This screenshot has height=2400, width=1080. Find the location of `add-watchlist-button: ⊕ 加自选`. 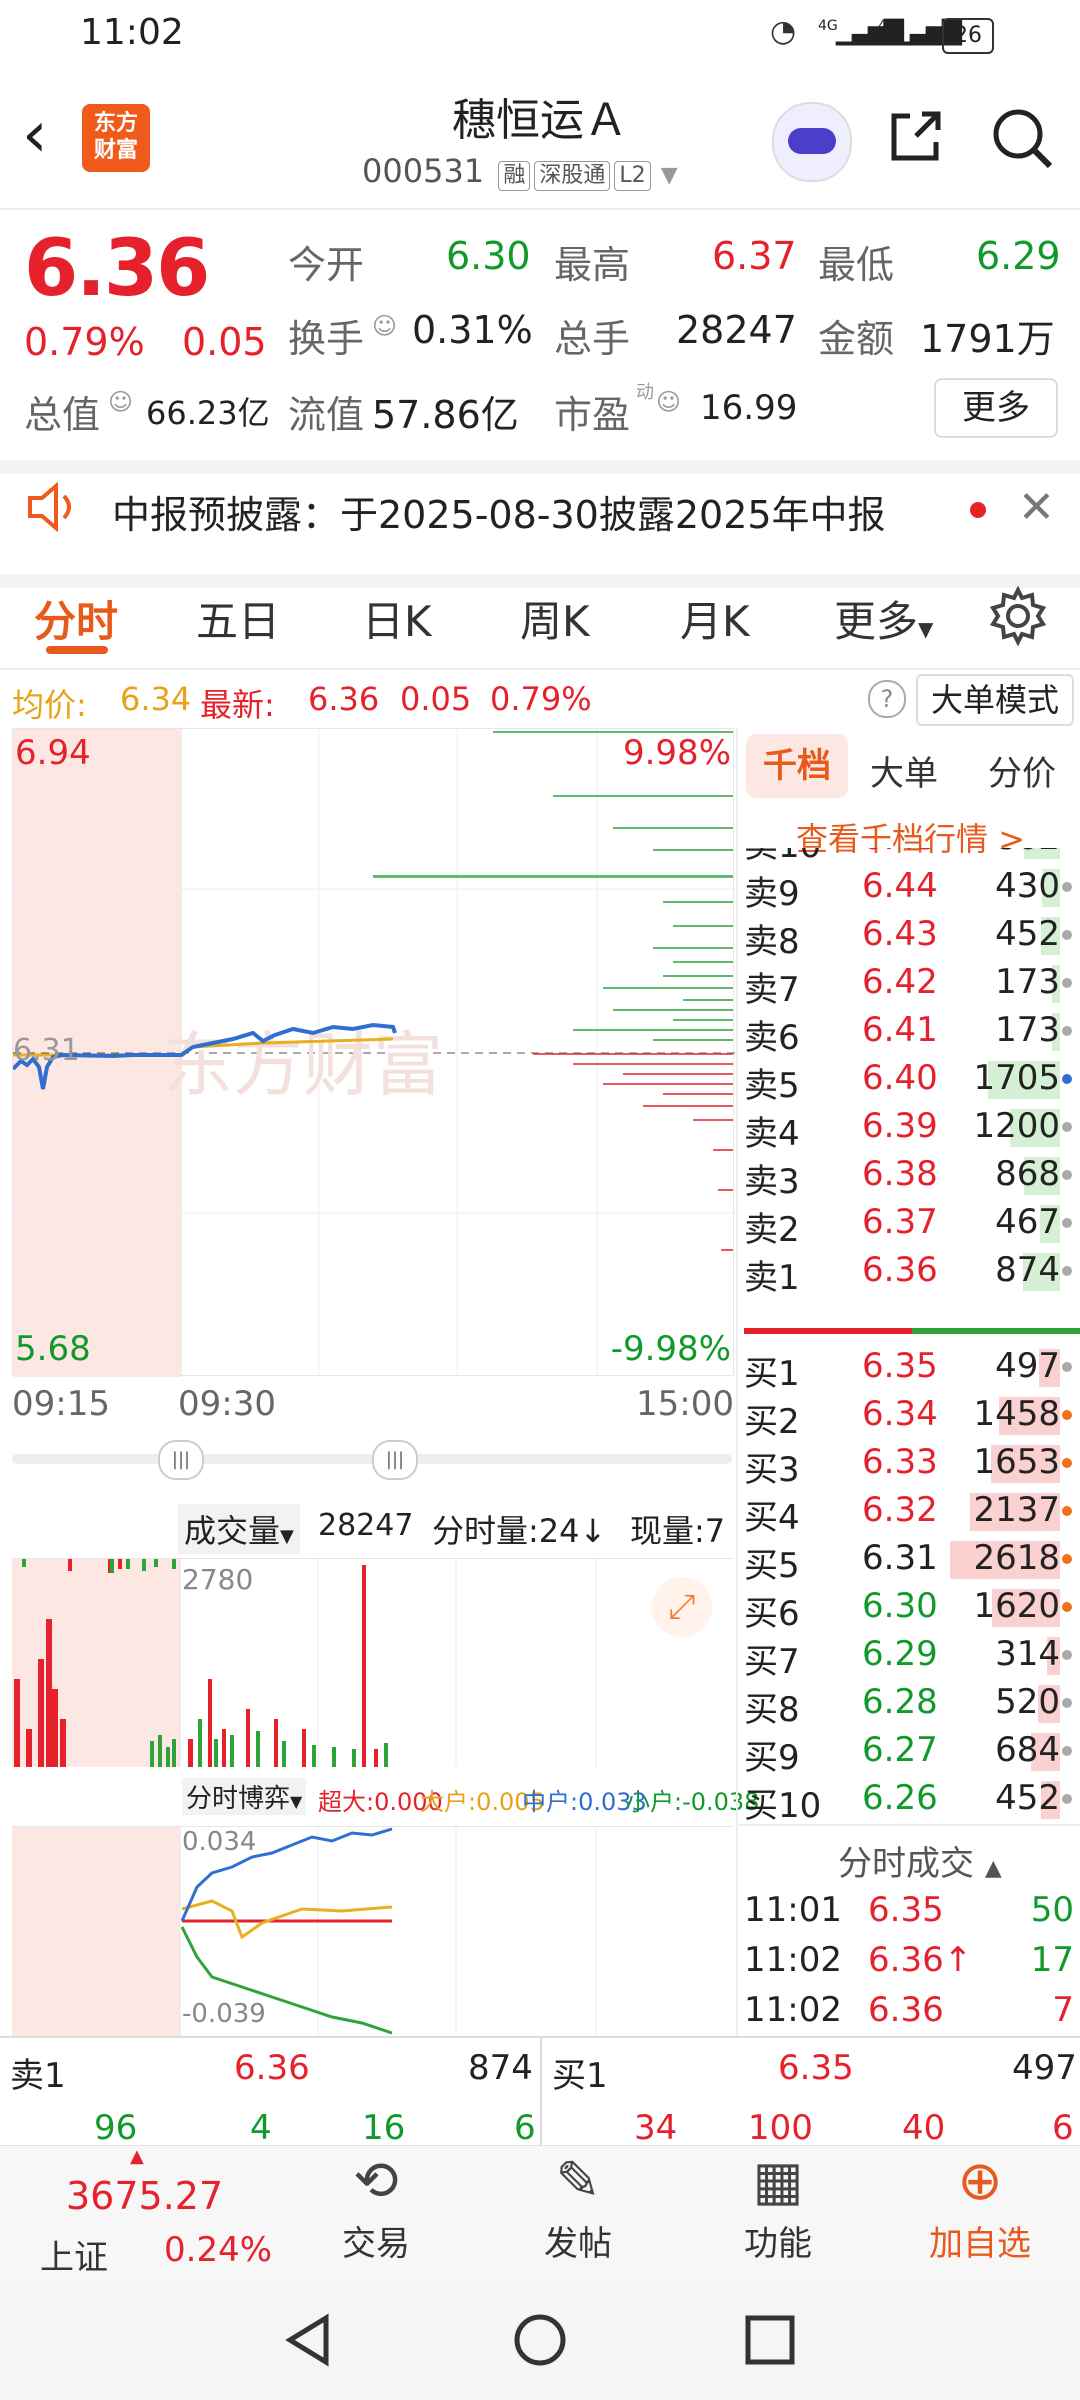

add-watchlist-button: ⊕ 加自选 is located at coordinates (980, 2205).